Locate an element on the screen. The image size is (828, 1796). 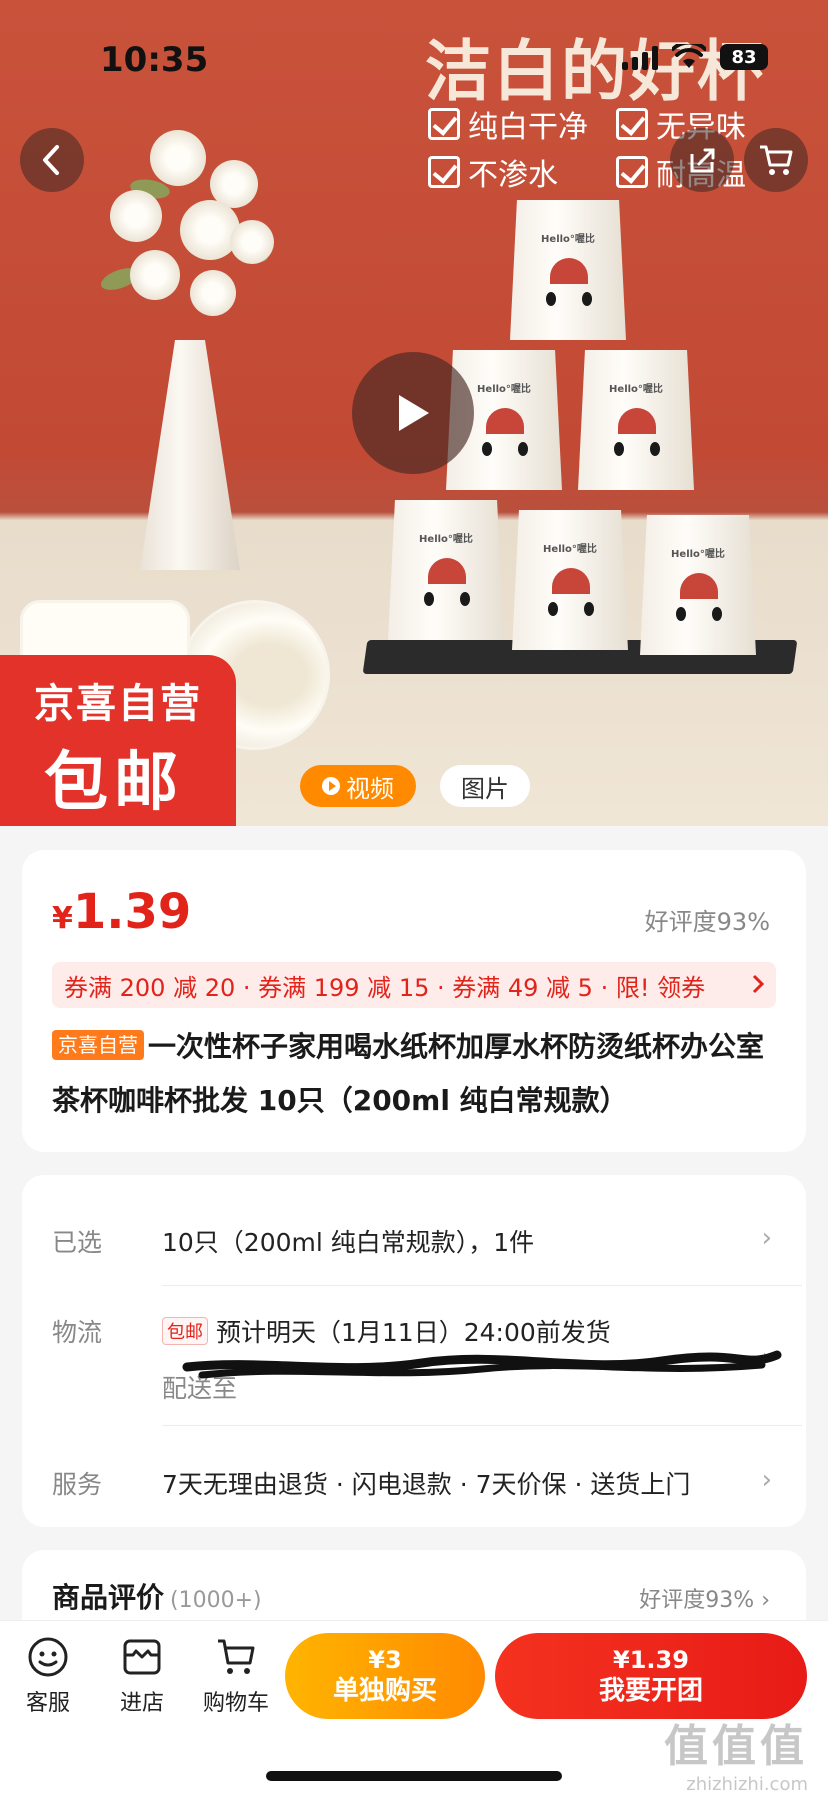
chevron-left-icon is located at coordinates (51, 160).